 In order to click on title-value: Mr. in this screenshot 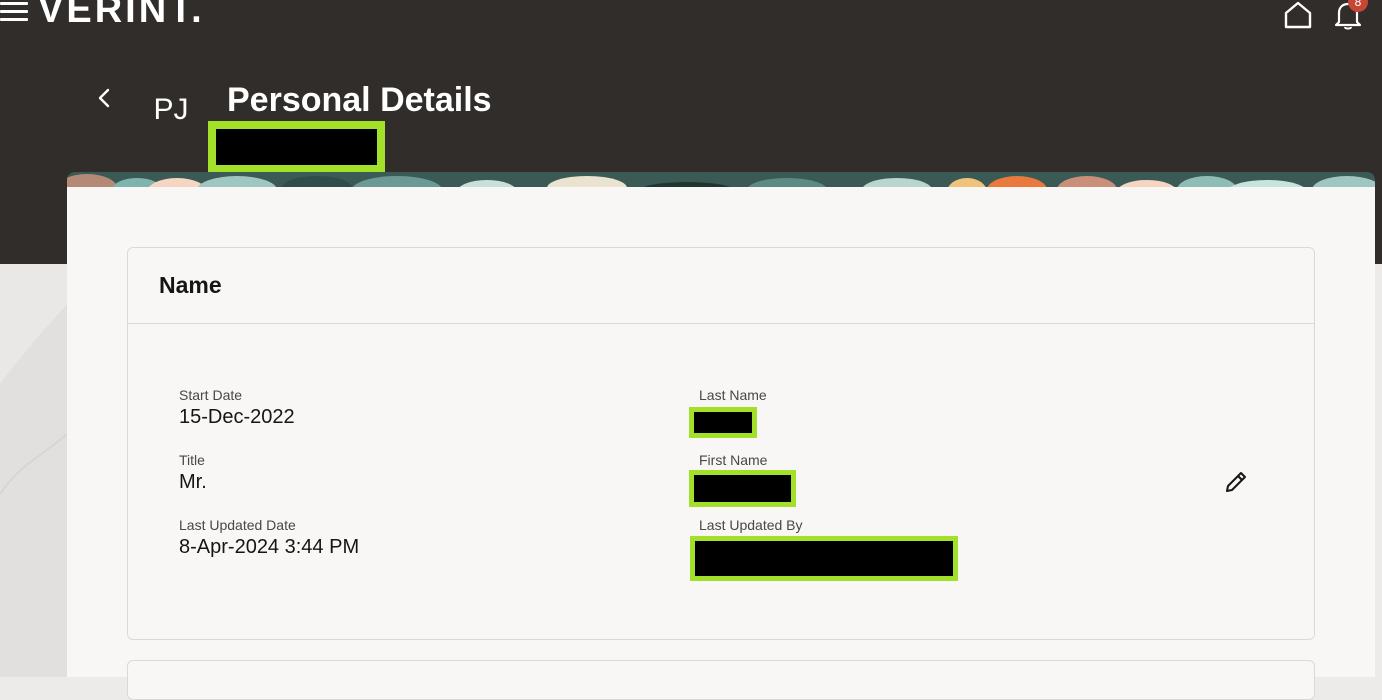, I will do `click(193, 482)`.